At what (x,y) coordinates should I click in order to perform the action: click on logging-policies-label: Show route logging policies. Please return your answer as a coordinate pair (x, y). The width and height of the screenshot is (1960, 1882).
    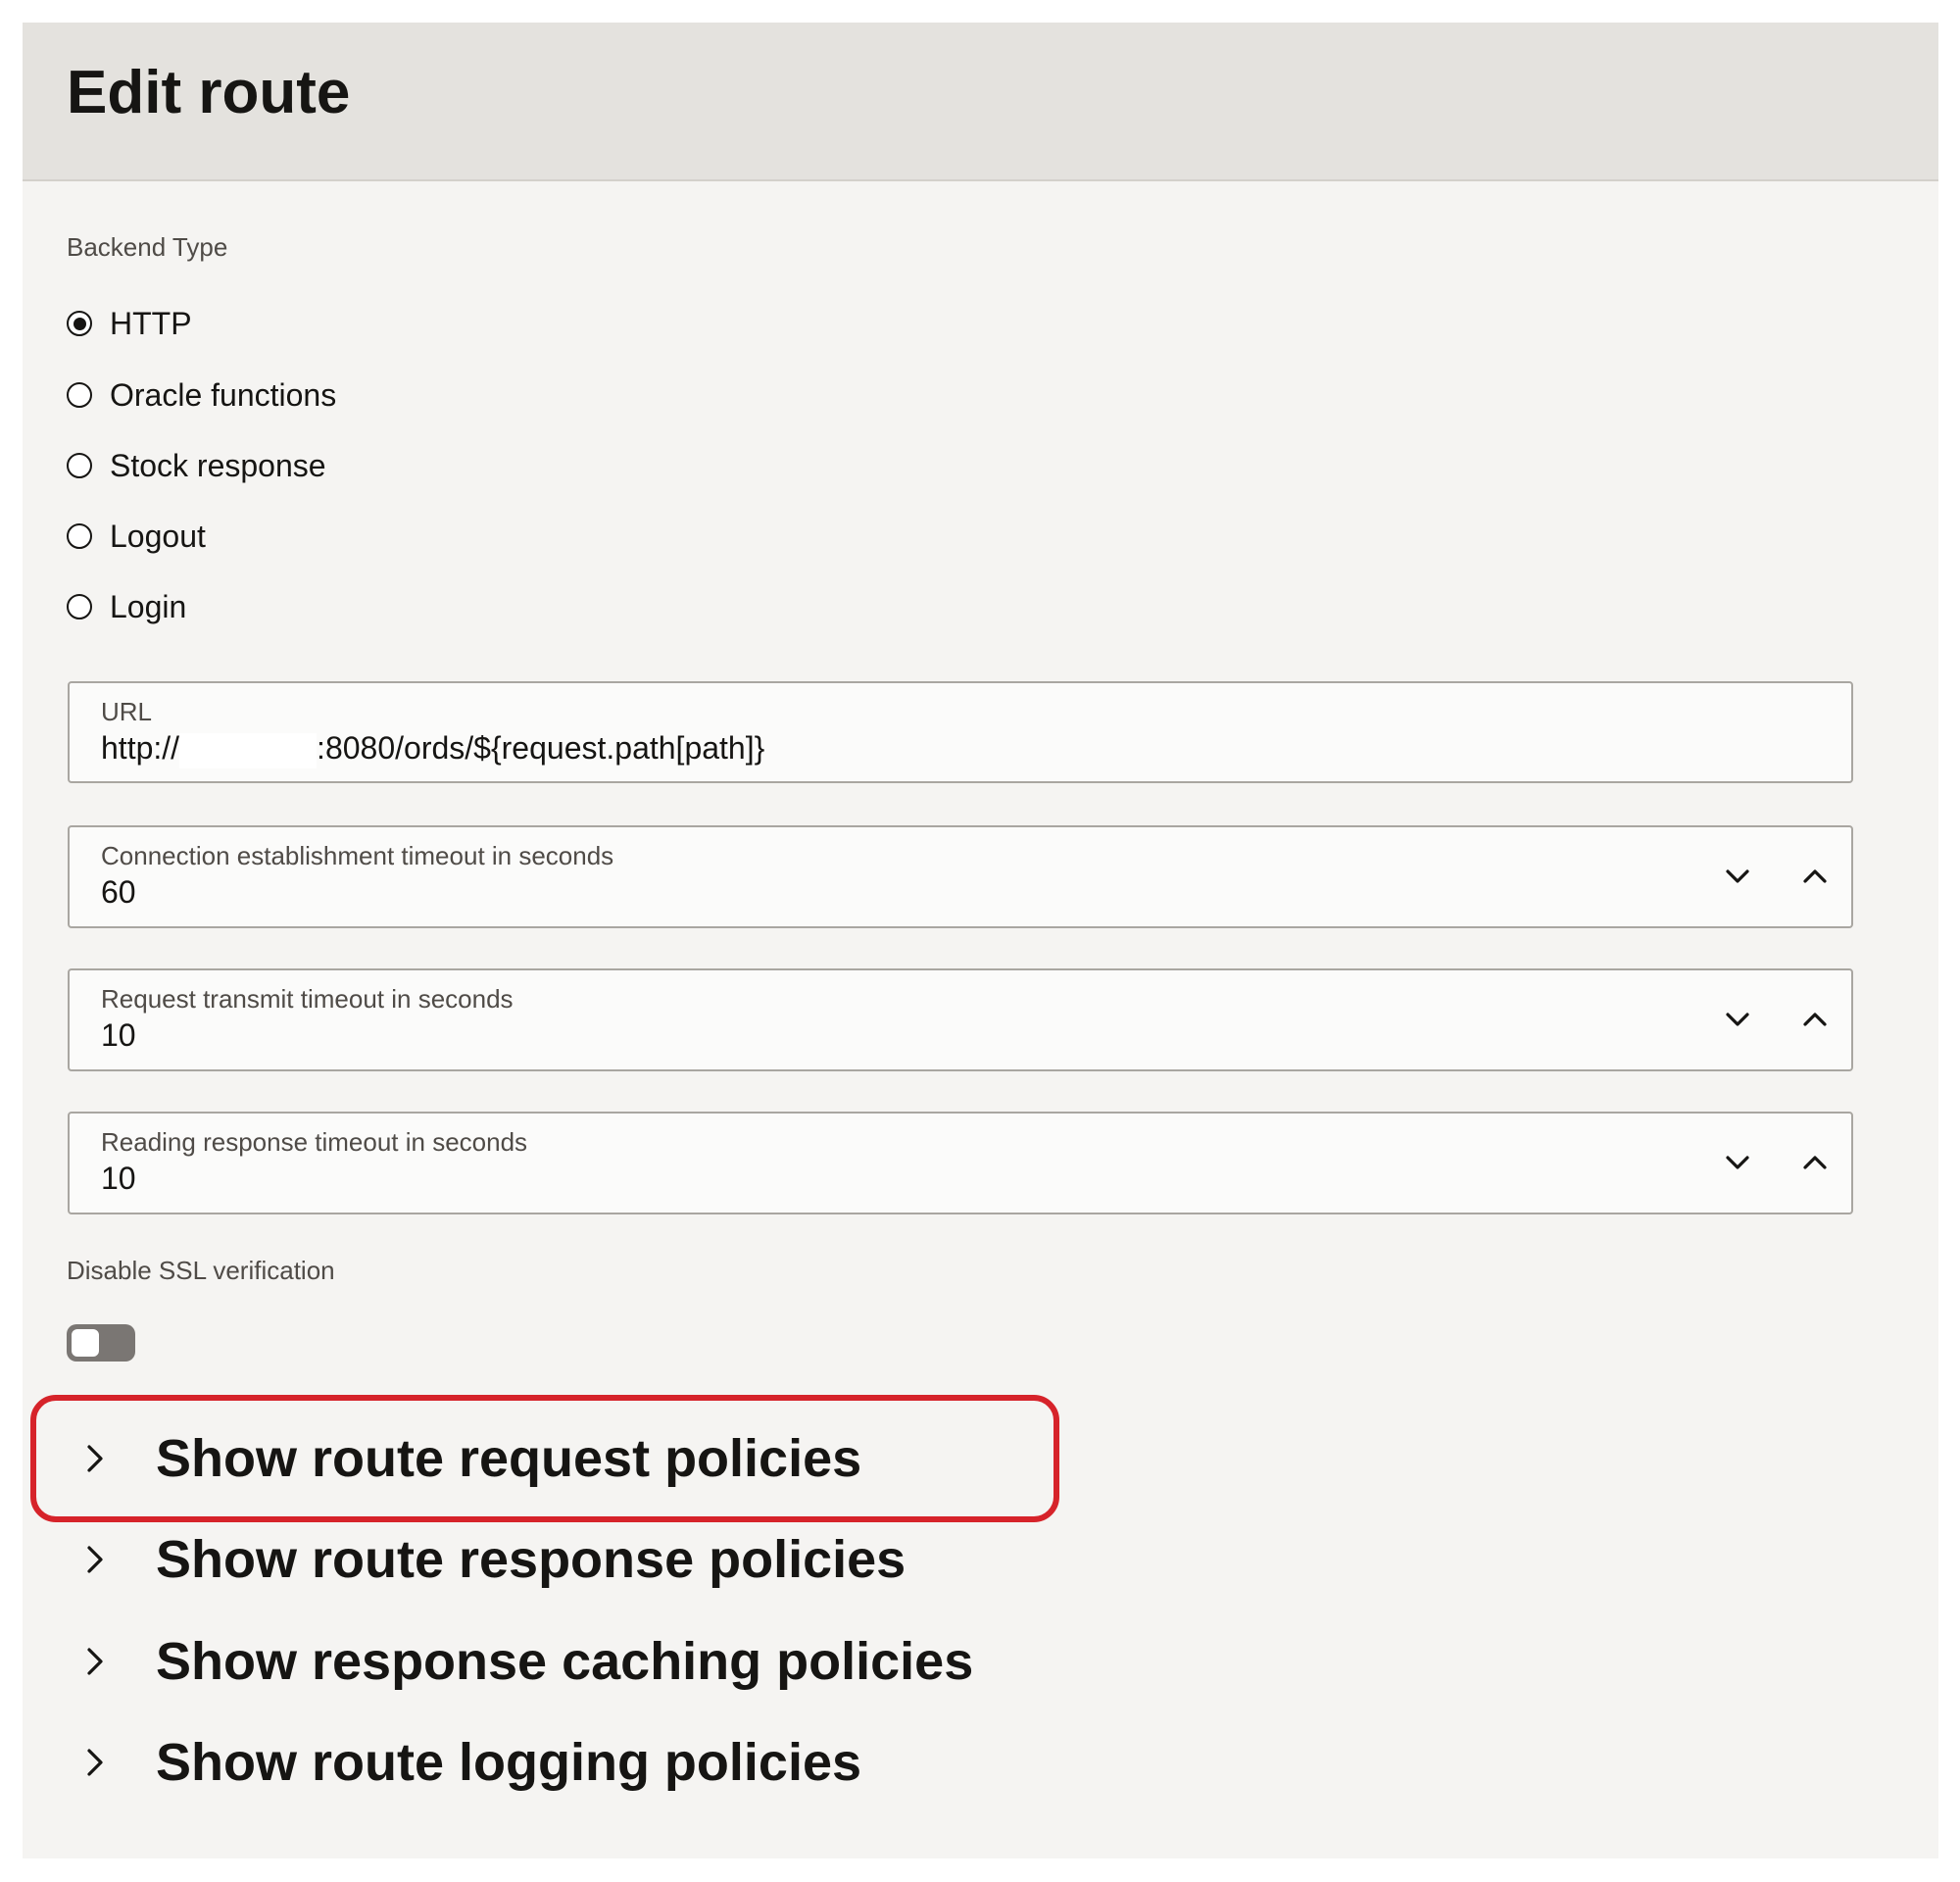
    Looking at the image, I should click on (509, 1763).